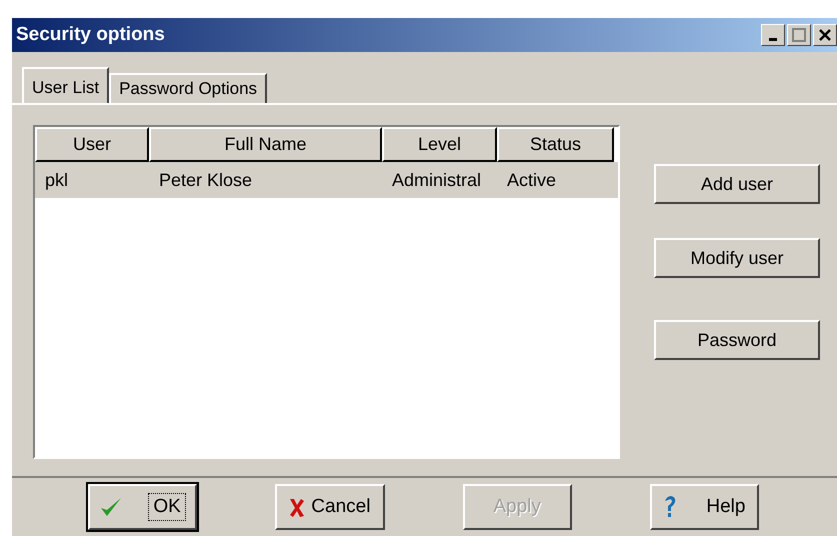 The width and height of the screenshot is (837, 536). I want to click on close-icon, so click(825, 35).